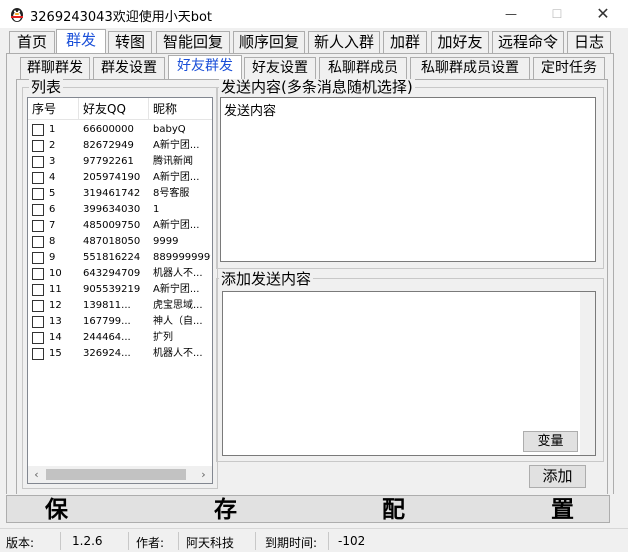 The image size is (628, 552). I want to click on tab-sequential-reply: 顺序回复, so click(269, 42).